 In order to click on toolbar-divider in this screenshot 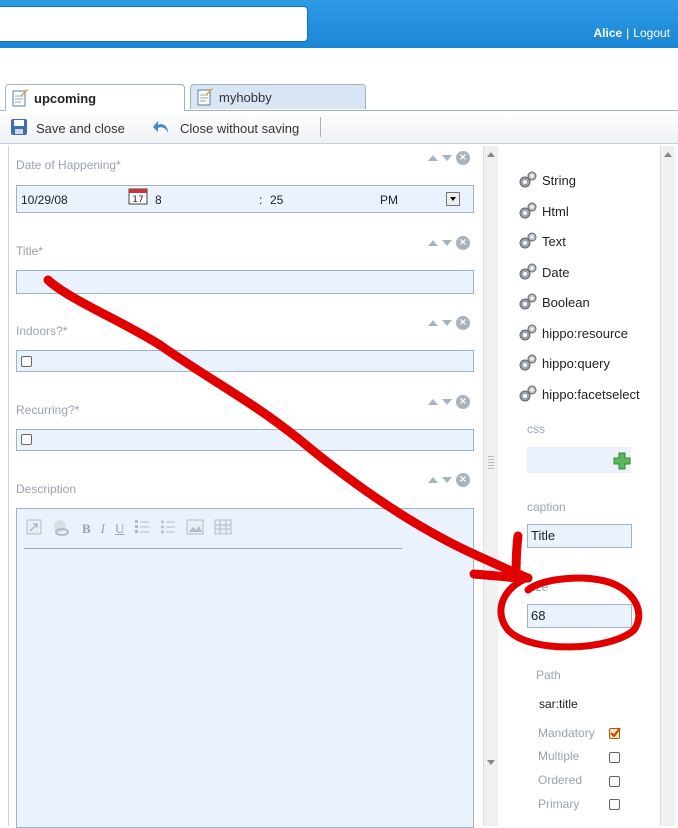, I will do `click(320, 127)`.